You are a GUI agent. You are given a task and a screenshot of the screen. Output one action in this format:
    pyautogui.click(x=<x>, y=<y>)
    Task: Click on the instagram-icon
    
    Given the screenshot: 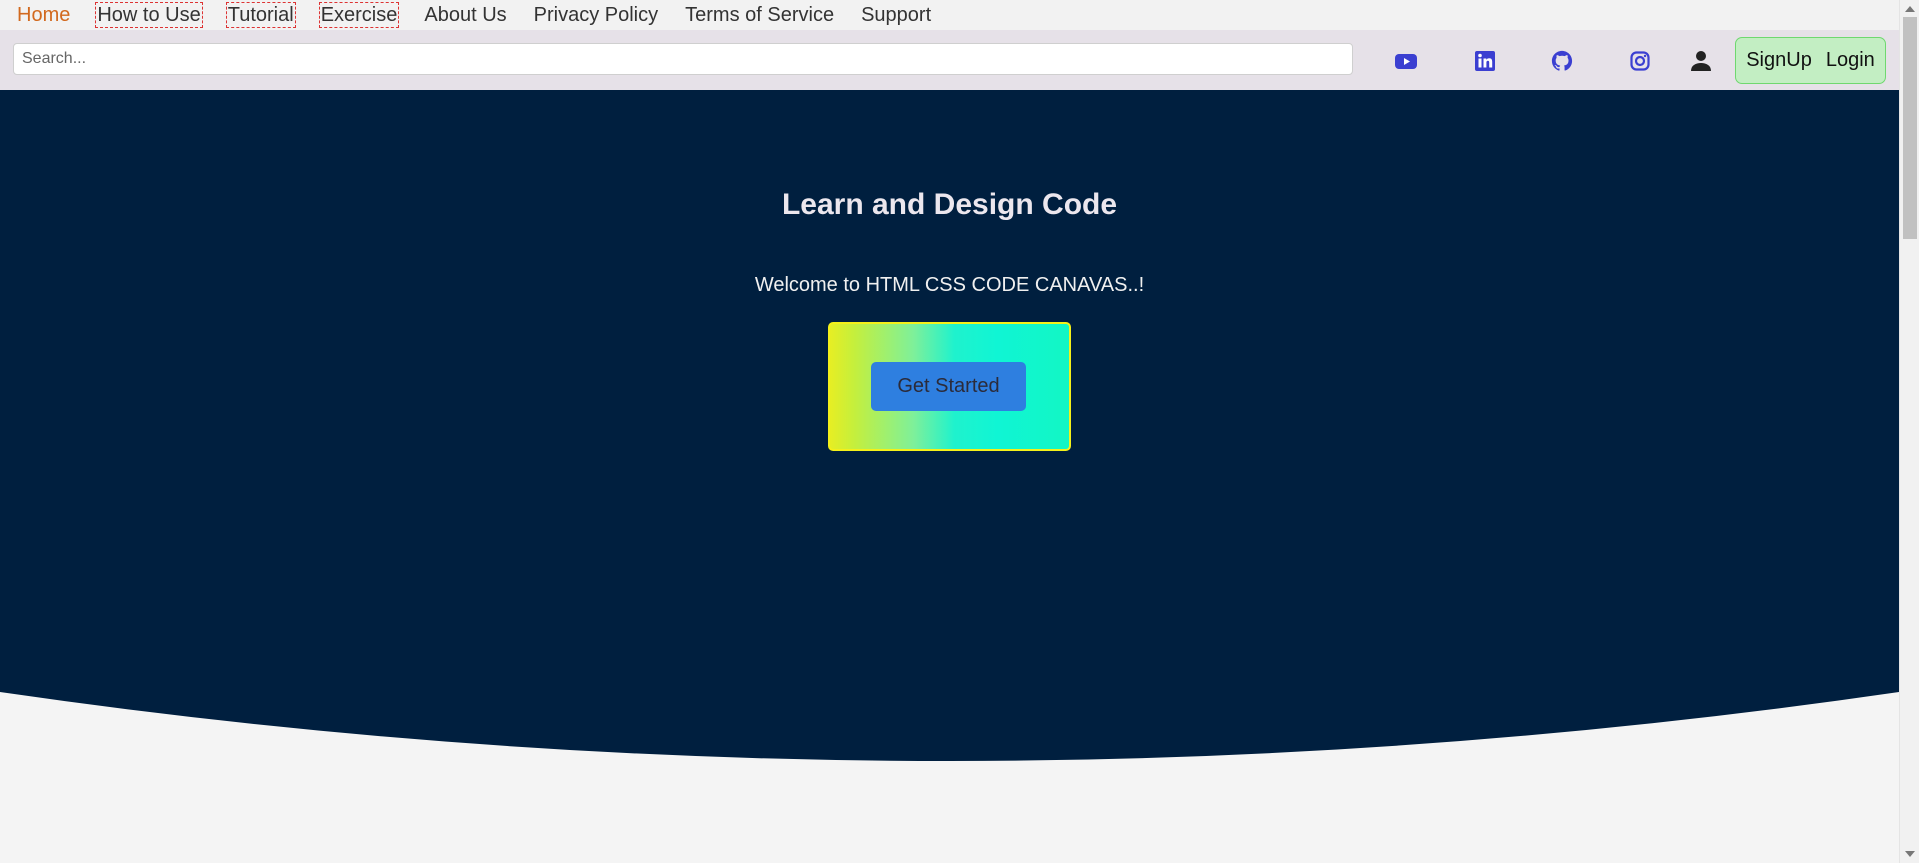 What is the action you would take?
    pyautogui.click(x=1640, y=61)
    